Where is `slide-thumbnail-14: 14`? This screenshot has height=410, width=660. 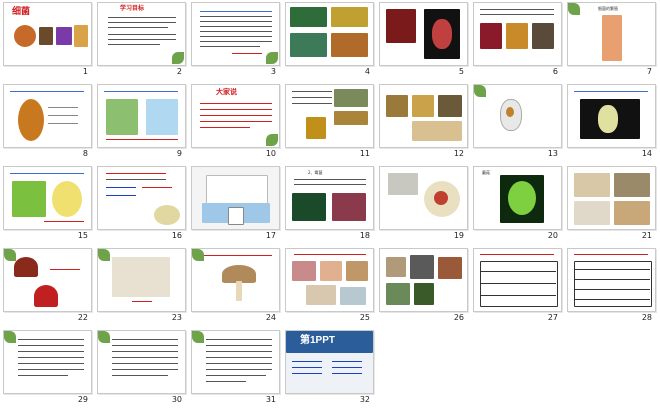
slide-thumbnail-14: 14 is located at coordinates (611, 123).